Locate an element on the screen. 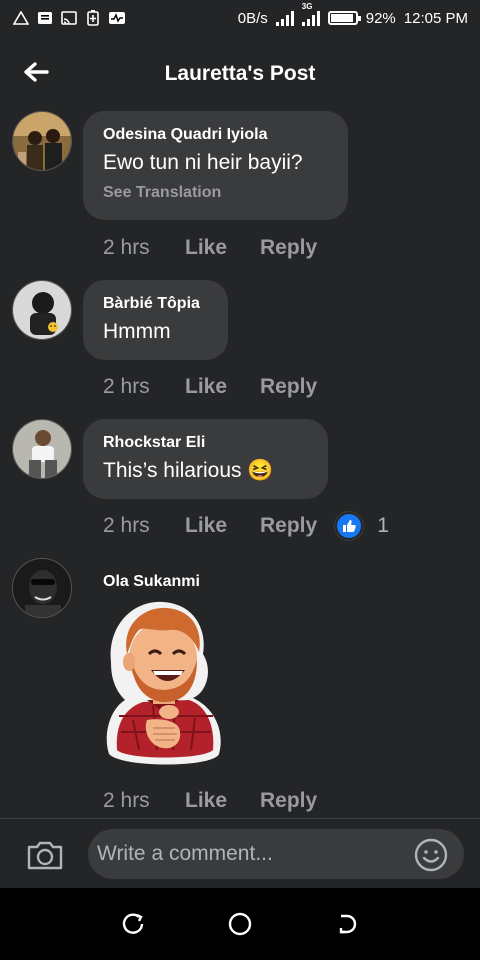 This screenshot has height=960, width=480. recent-apps-button is located at coordinates (133, 924).